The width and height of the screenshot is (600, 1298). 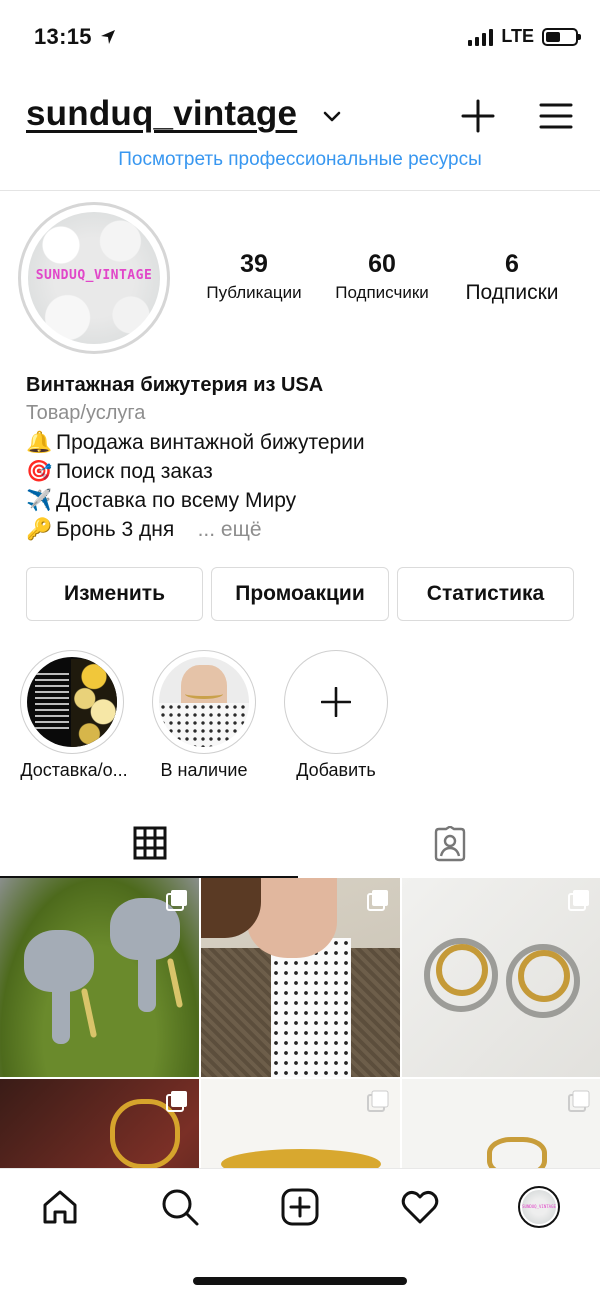 What do you see at coordinates (300, 118) in the screenshot?
I see `profile-header: sunduq_vintage` at bounding box center [300, 118].